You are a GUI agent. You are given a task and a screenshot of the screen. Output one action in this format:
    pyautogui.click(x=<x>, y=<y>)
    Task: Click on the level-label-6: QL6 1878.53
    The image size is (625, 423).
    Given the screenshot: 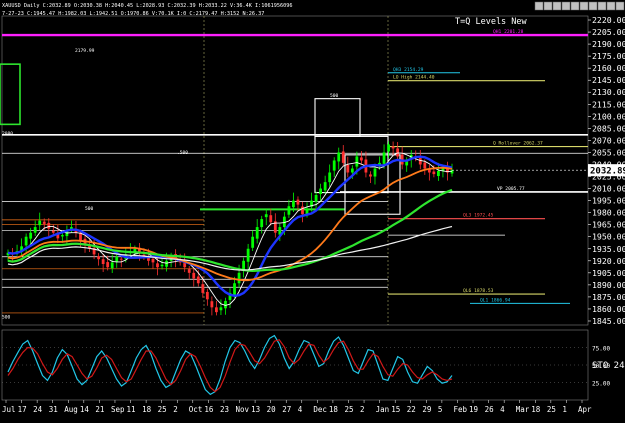 What is the action you would take?
    pyautogui.click(x=478, y=291)
    